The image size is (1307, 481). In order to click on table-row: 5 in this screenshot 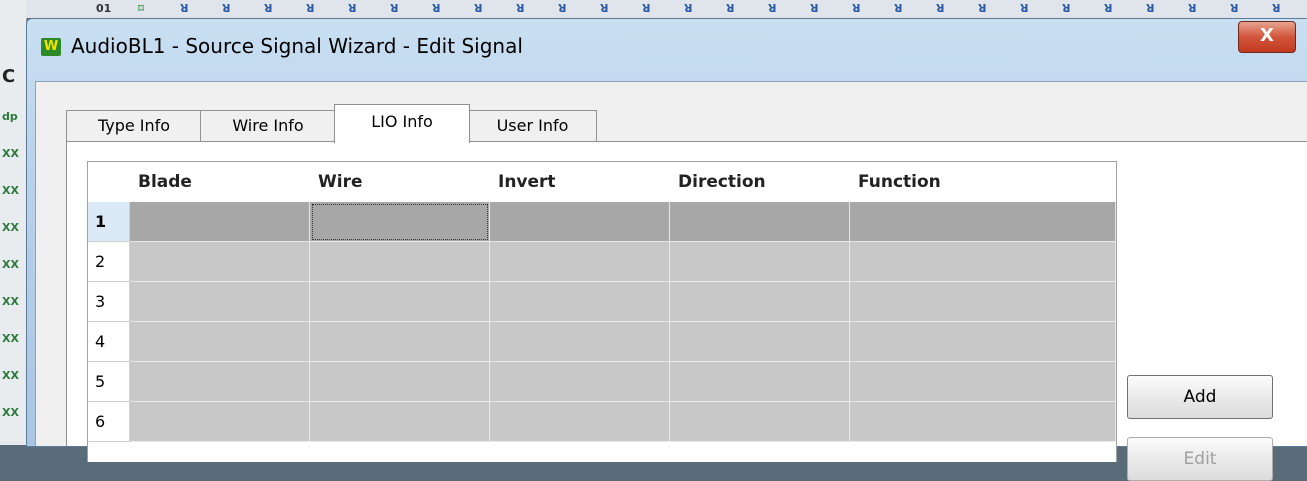, I will do `click(602, 382)`.